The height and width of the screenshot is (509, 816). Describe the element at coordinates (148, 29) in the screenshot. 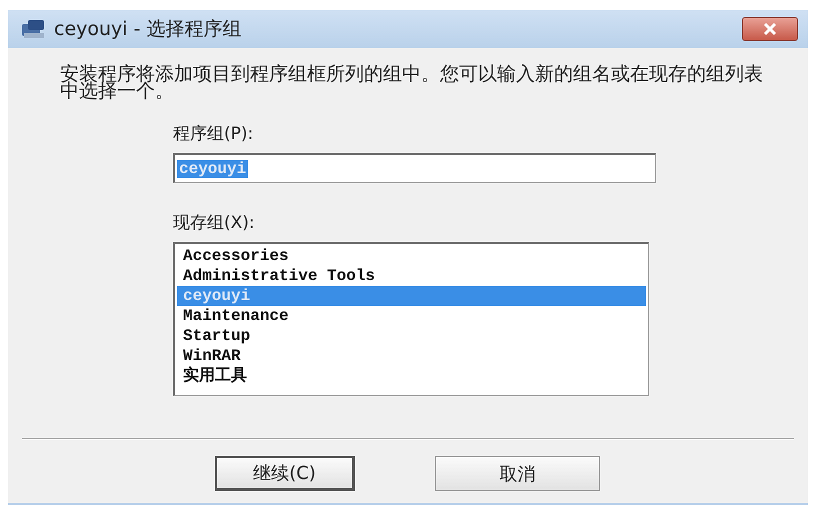

I see `window-title: ceyouyi - 选择程序组` at that location.